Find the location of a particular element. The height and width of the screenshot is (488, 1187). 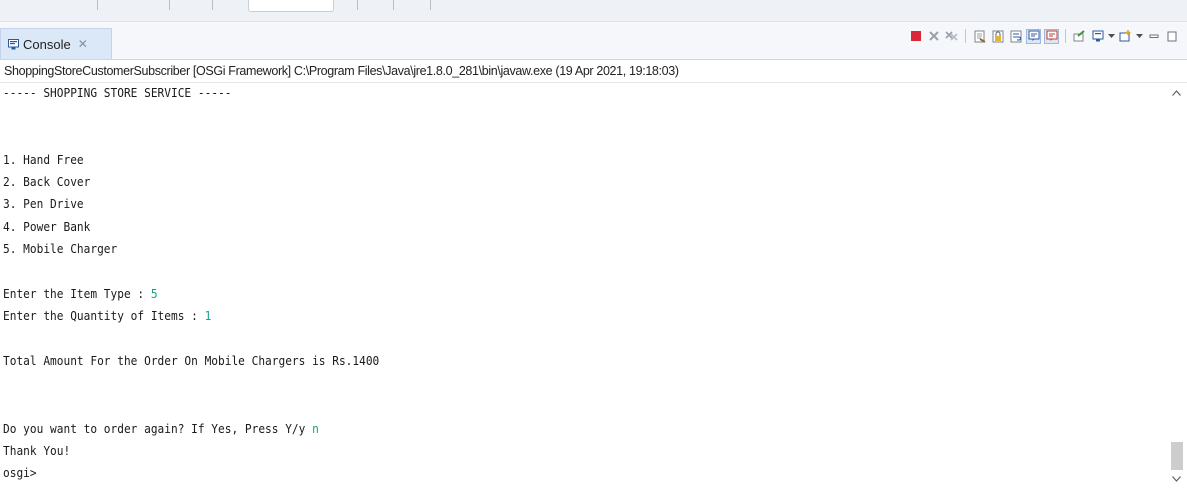

menu-item: 4. Power Bank is located at coordinates (47, 227).